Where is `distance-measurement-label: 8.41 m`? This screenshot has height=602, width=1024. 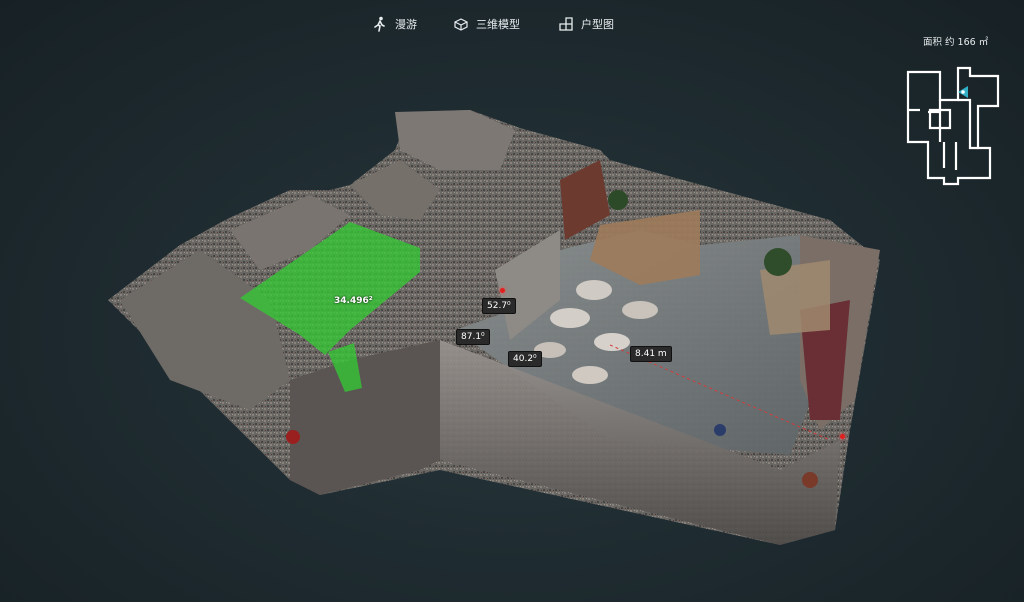
distance-measurement-label: 8.41 m is located at coordinates (651, 354).